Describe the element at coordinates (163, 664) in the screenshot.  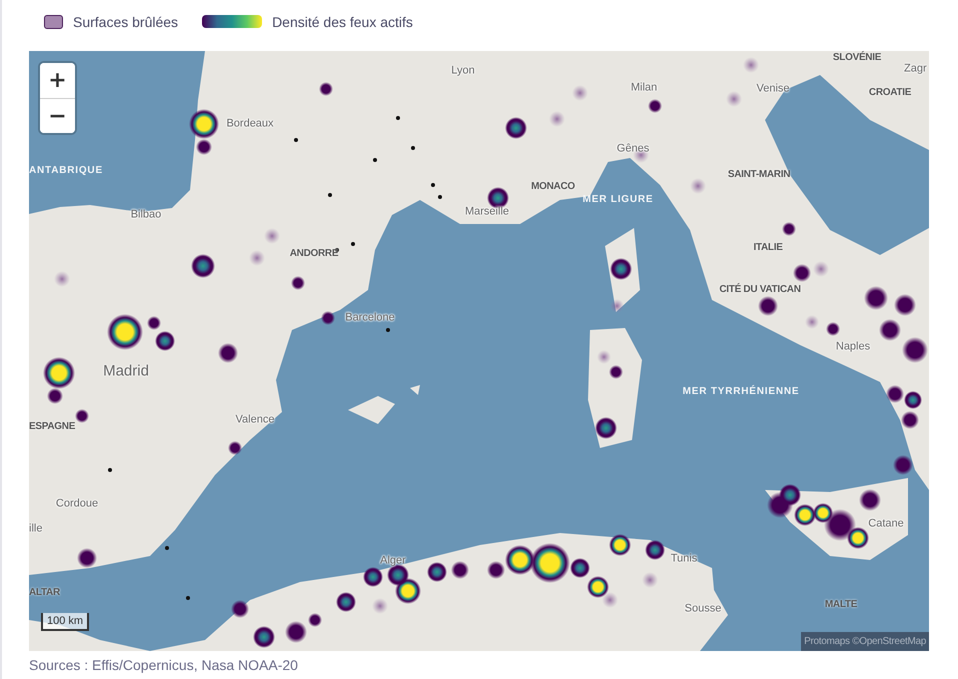
I see `sources-note: Sources : Effis/Copernicus, Nasa NOAA-20` at that location.